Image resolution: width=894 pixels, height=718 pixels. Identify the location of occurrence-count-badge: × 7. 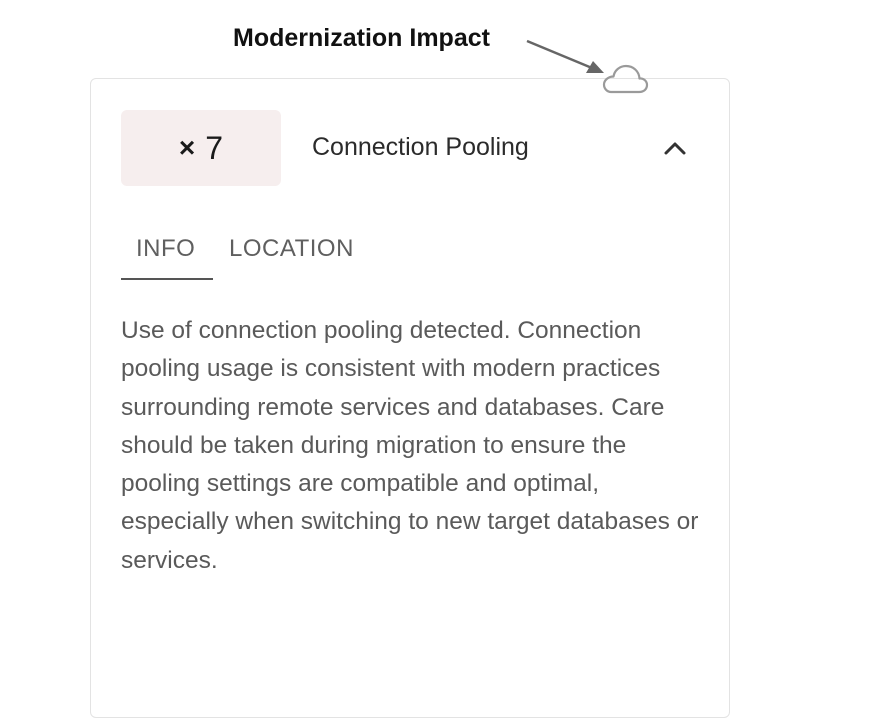
(201, 148).